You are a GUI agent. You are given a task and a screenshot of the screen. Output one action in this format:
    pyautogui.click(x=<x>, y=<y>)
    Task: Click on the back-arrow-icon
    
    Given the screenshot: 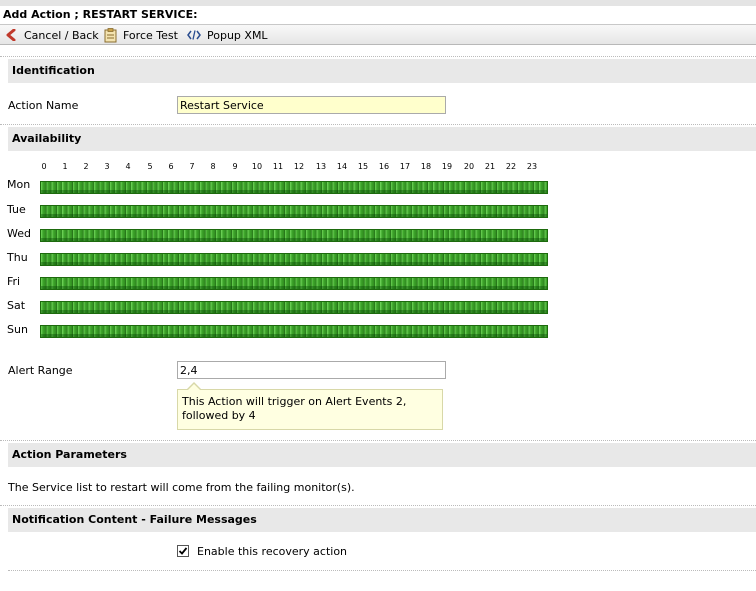 What is the action you would take?
    pyautogui.click(x=11, y=35)
    